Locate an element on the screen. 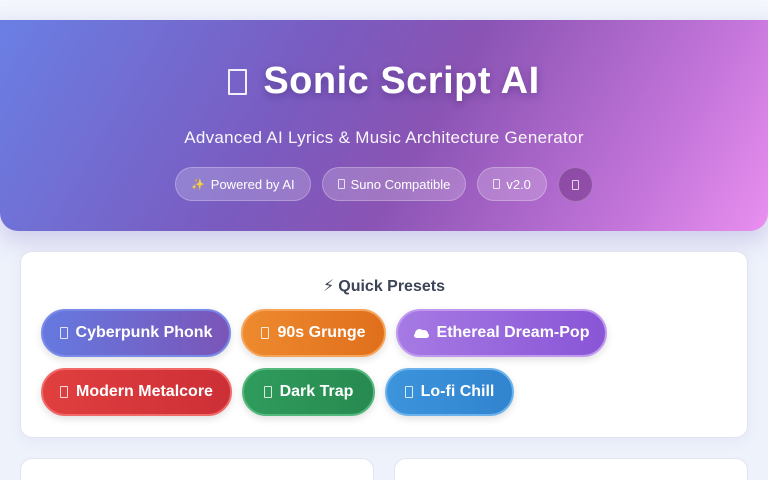 This screenshot has width=768, height=480. preset-ethereal-dream-pop-button: Ethereal Dream-Pop is located at coordinates (501, 333).